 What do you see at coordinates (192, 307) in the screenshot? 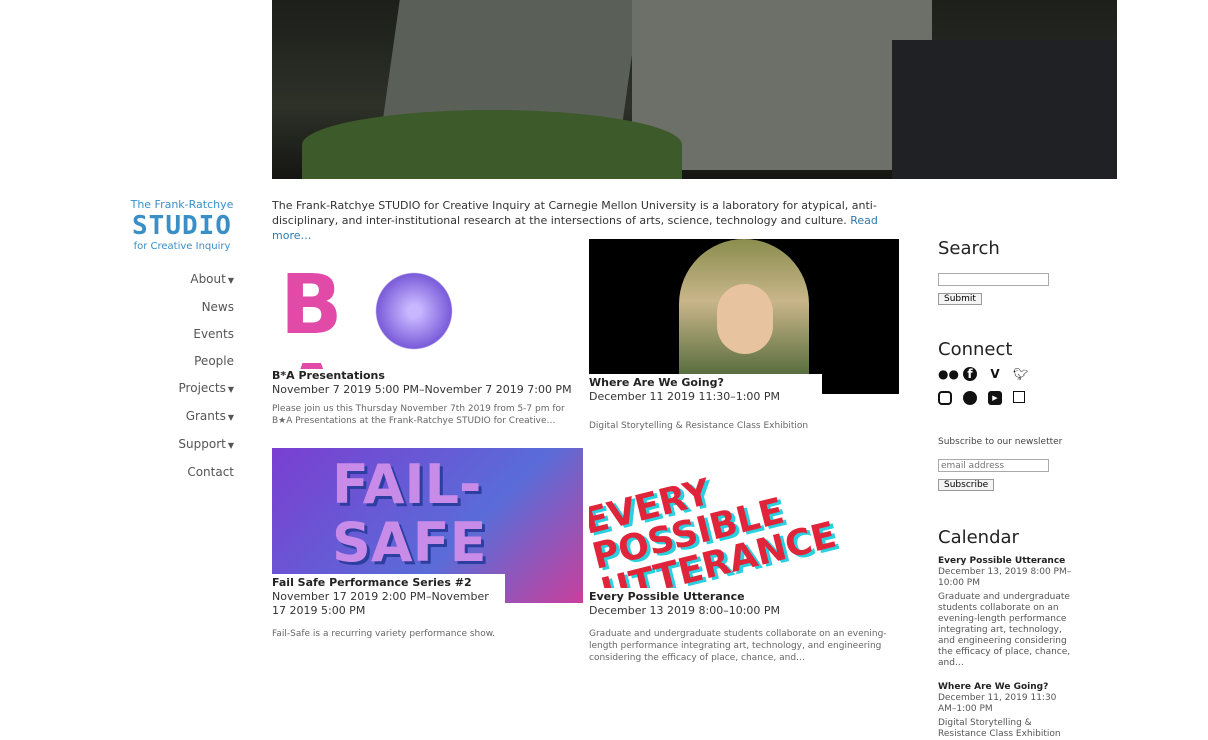
I see `nav-news: News` at bounding box center [192, 307].